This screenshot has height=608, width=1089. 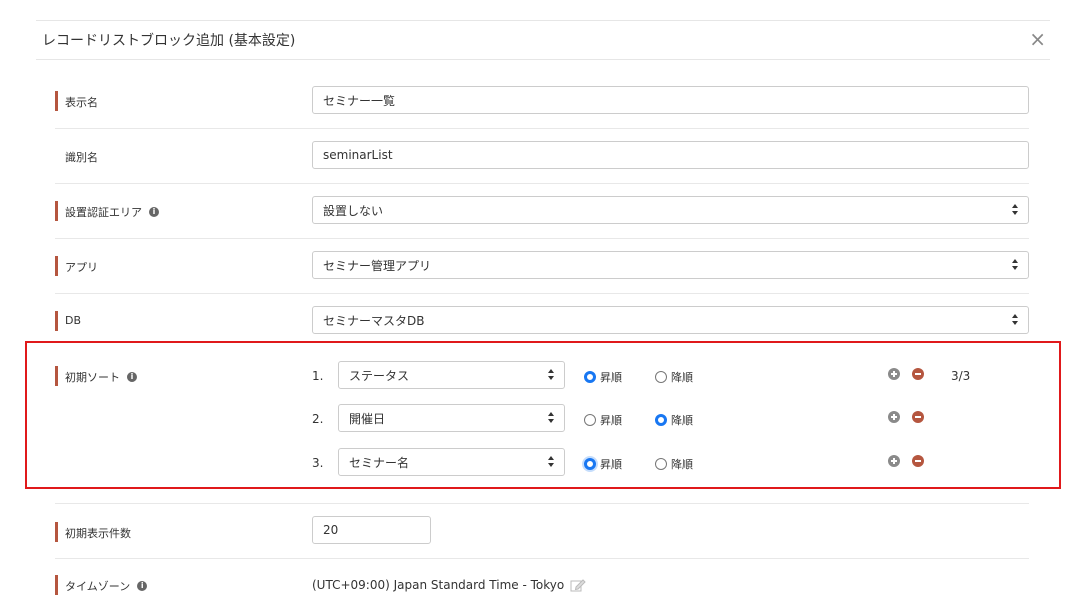 I want to click on db-select: セミナーマスタDB, so click(x=670, y=320).